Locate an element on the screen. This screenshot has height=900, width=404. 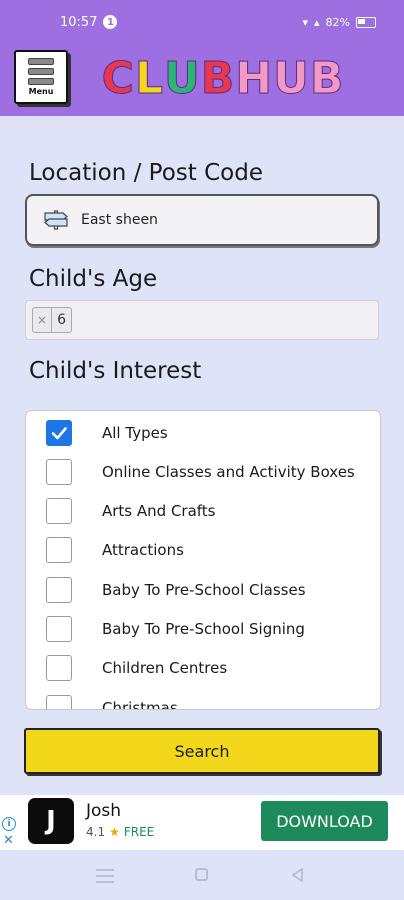
battery-percent: 82% is located at coordinates (337, 22).